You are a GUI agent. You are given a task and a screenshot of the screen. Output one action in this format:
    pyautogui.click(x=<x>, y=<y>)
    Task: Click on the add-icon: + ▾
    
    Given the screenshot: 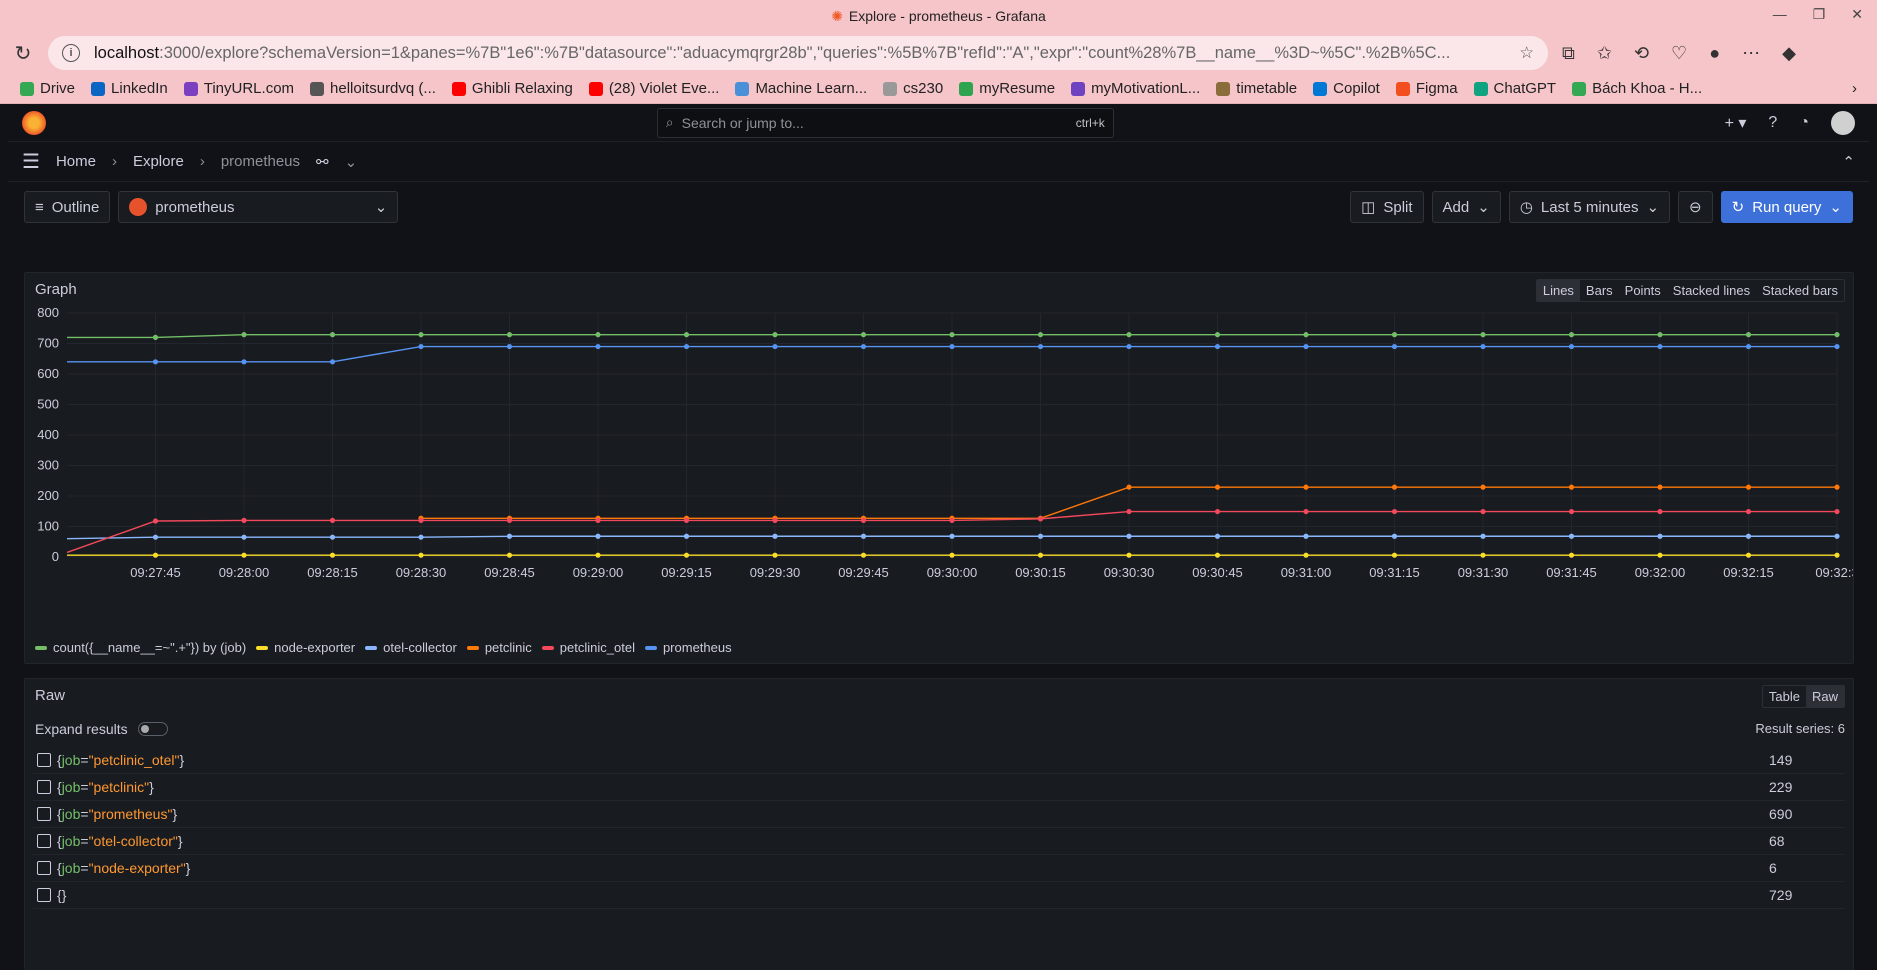 What is the action you would take?
    pyautogui.click(x=1736, y=123)
    